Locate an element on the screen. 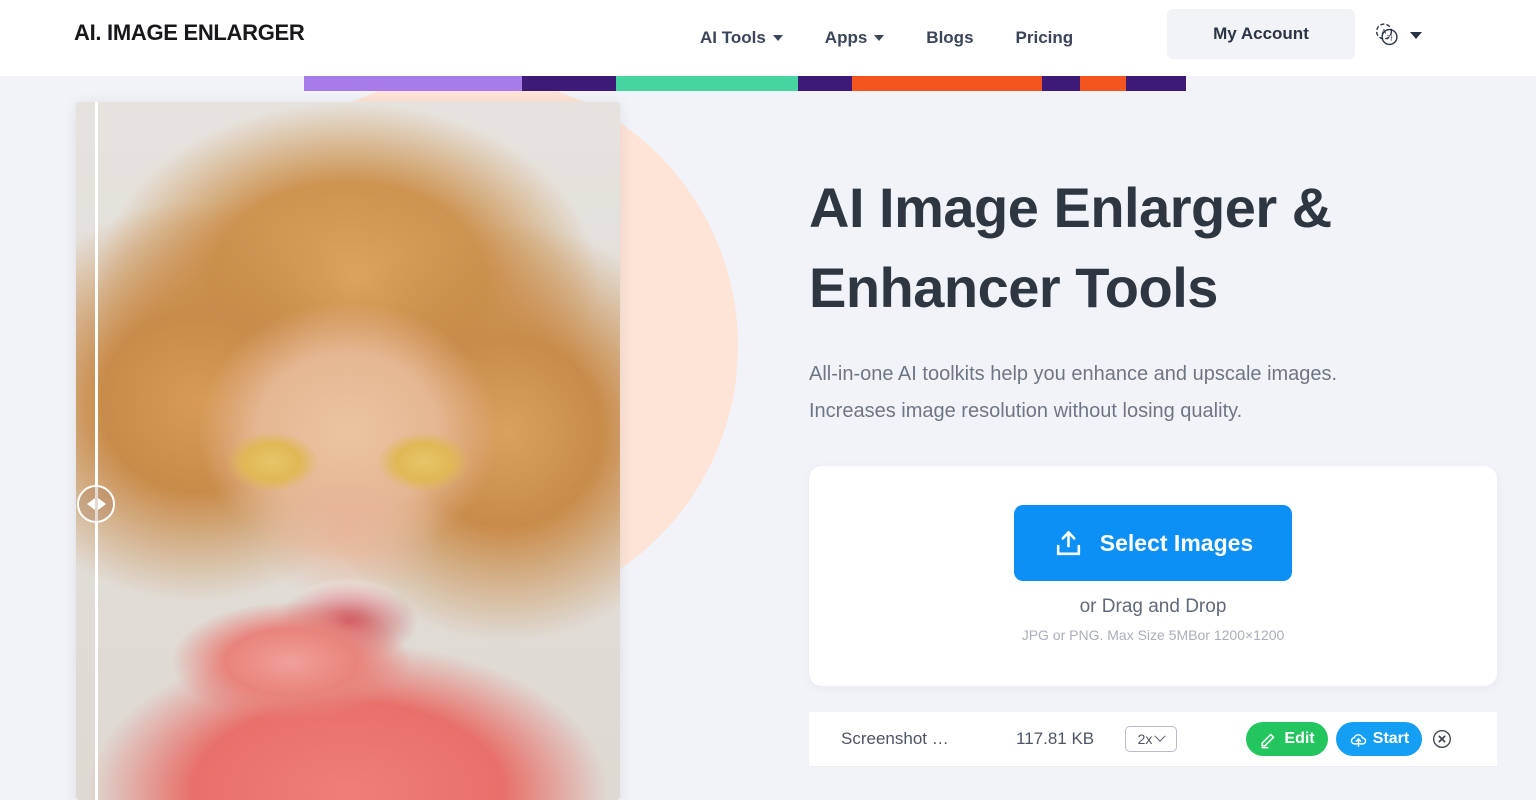  nav-label-blogs: Blogs is located at coordinates (950, 37).